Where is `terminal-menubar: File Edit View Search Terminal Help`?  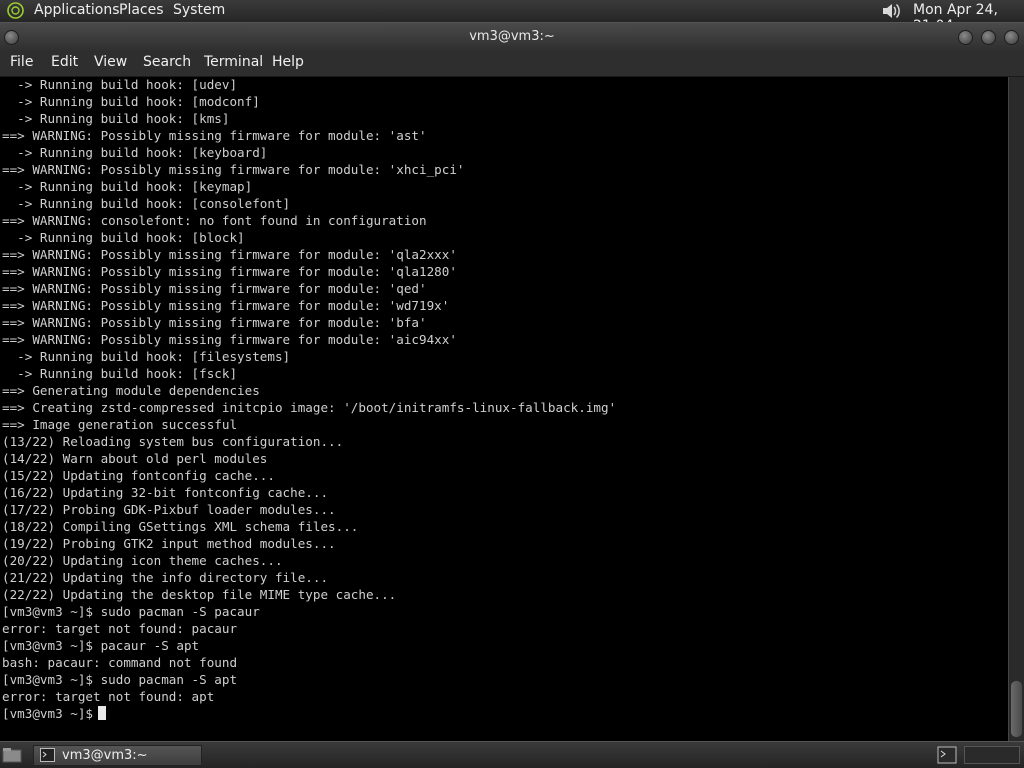 terminal-menubar: File Edit View Search Terminal Help is located at coordinates (512, 64).